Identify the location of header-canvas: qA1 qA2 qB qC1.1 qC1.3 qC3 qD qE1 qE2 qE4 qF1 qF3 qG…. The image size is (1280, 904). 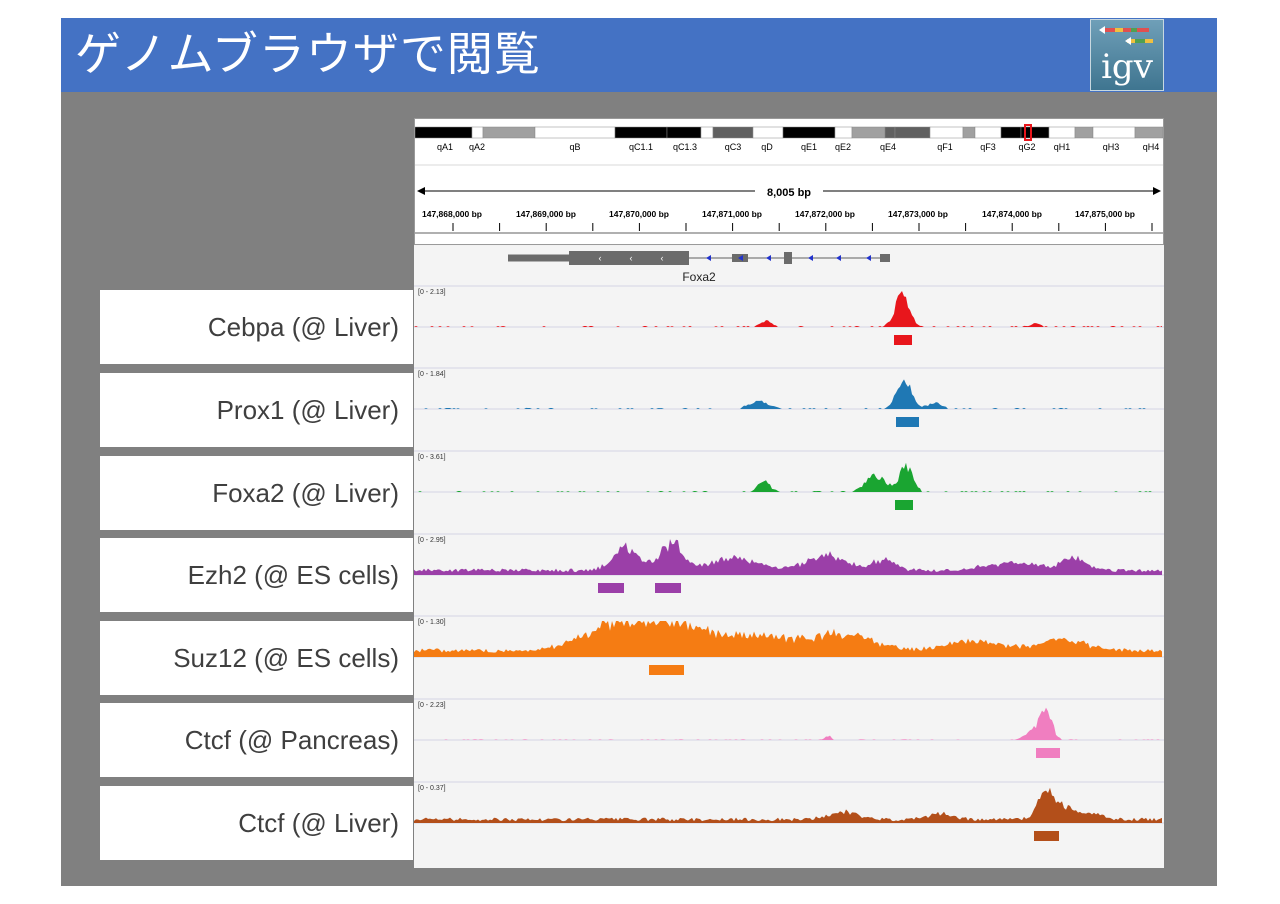
(789, 179).